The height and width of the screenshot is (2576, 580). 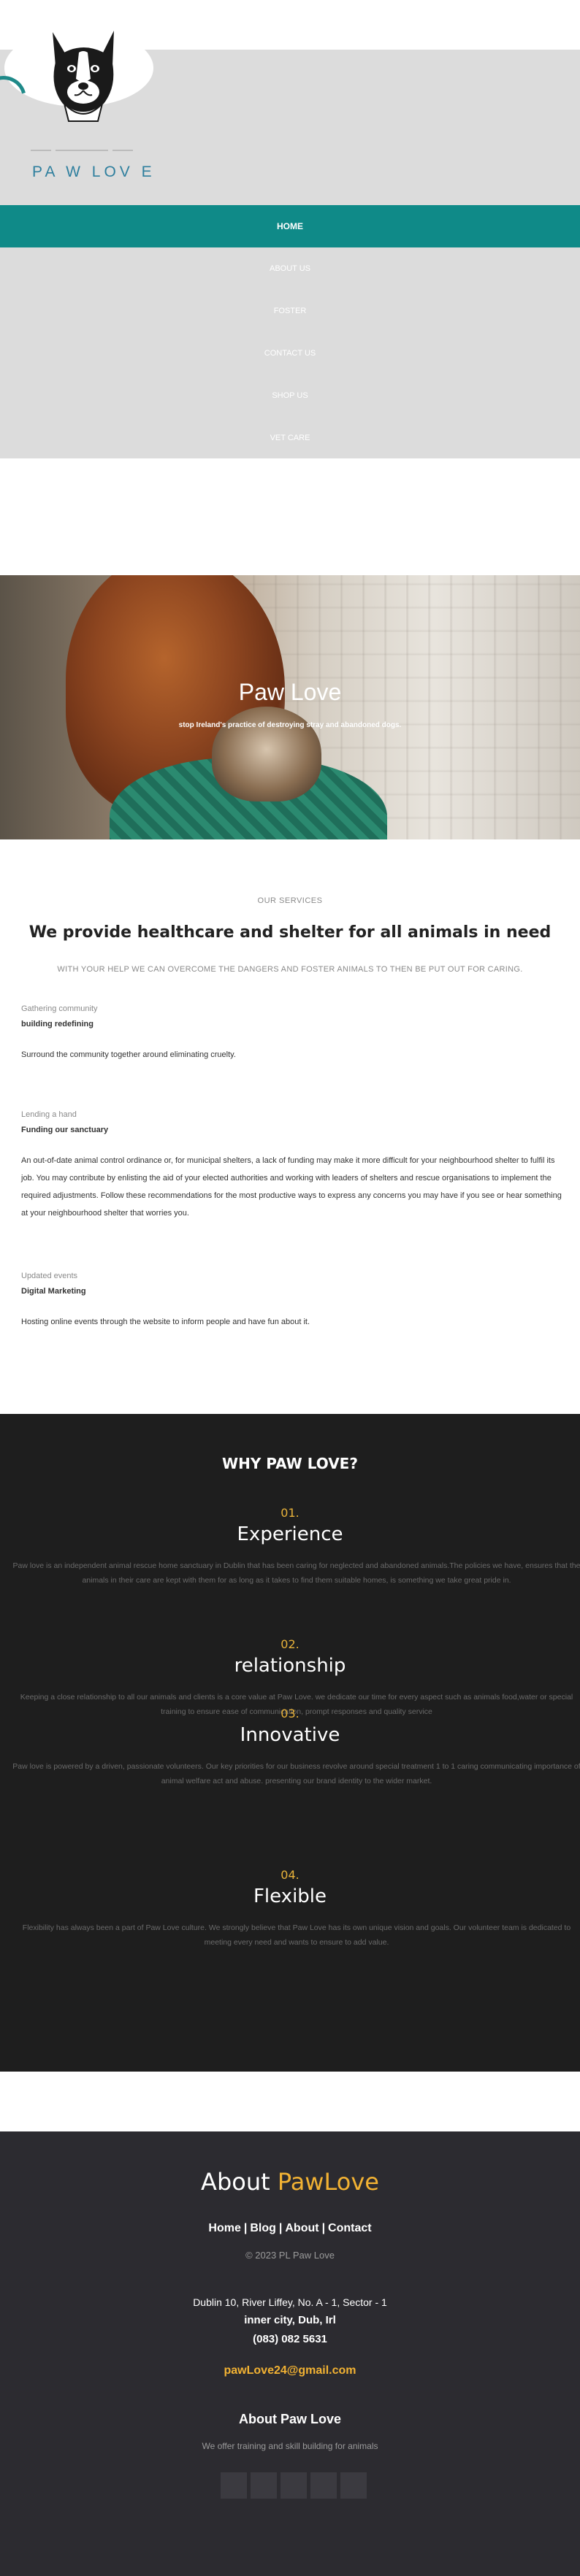 What do you see at coordinates (224, 2228) in the screenshot?
I see `footer-link-home: Home` at bounding box center [224, 2228].